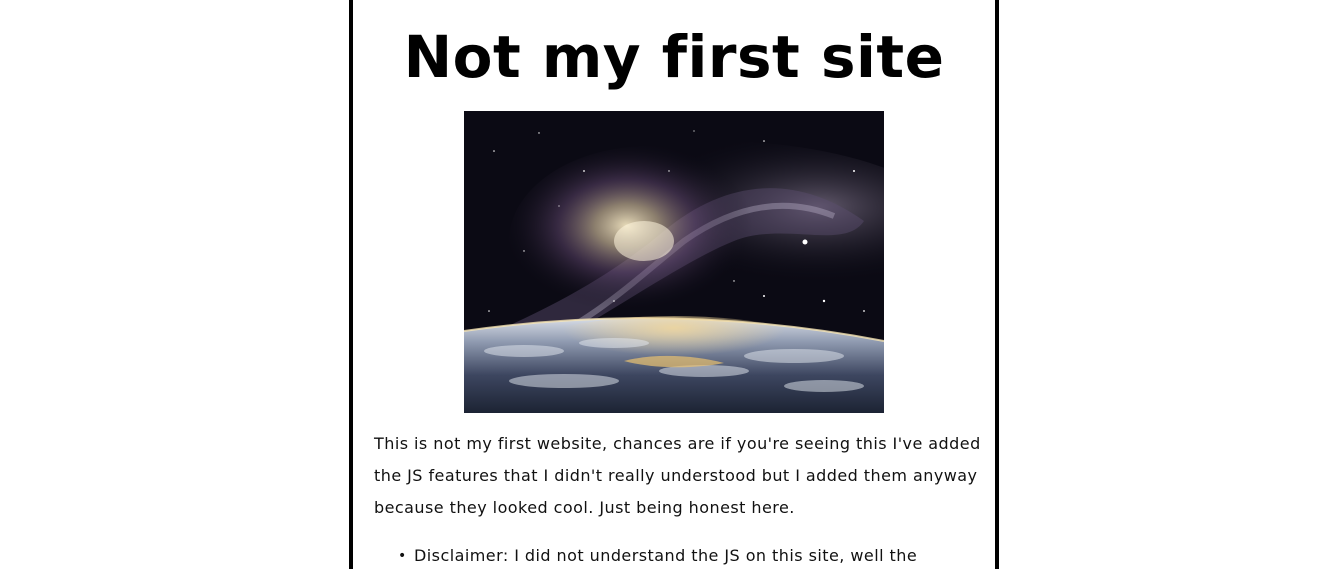  I want to click on page-title: Not my first site, so click(674, 57).